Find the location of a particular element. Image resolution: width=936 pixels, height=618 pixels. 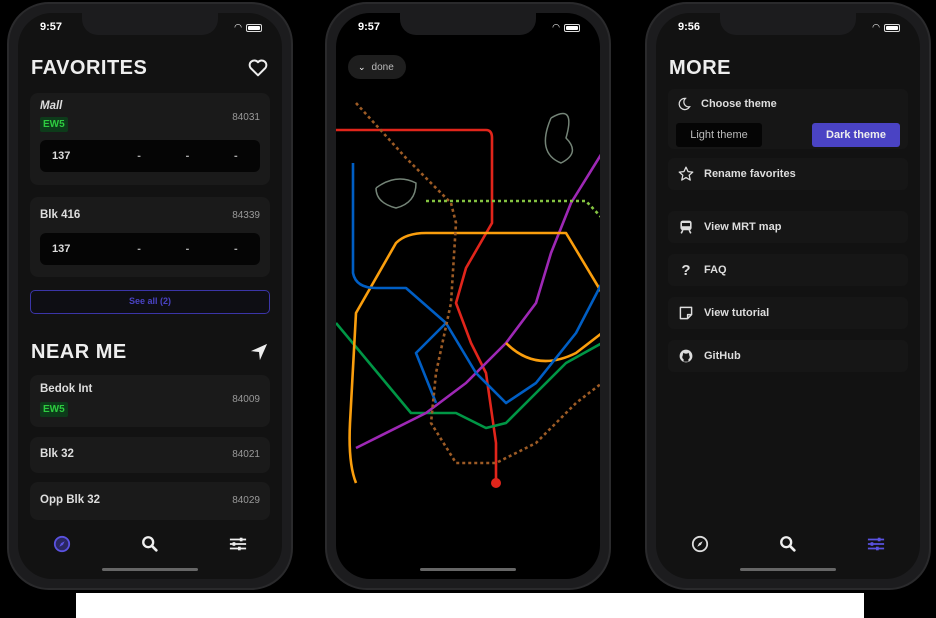

stop-name: Mall is located at coordinates (51, 106).